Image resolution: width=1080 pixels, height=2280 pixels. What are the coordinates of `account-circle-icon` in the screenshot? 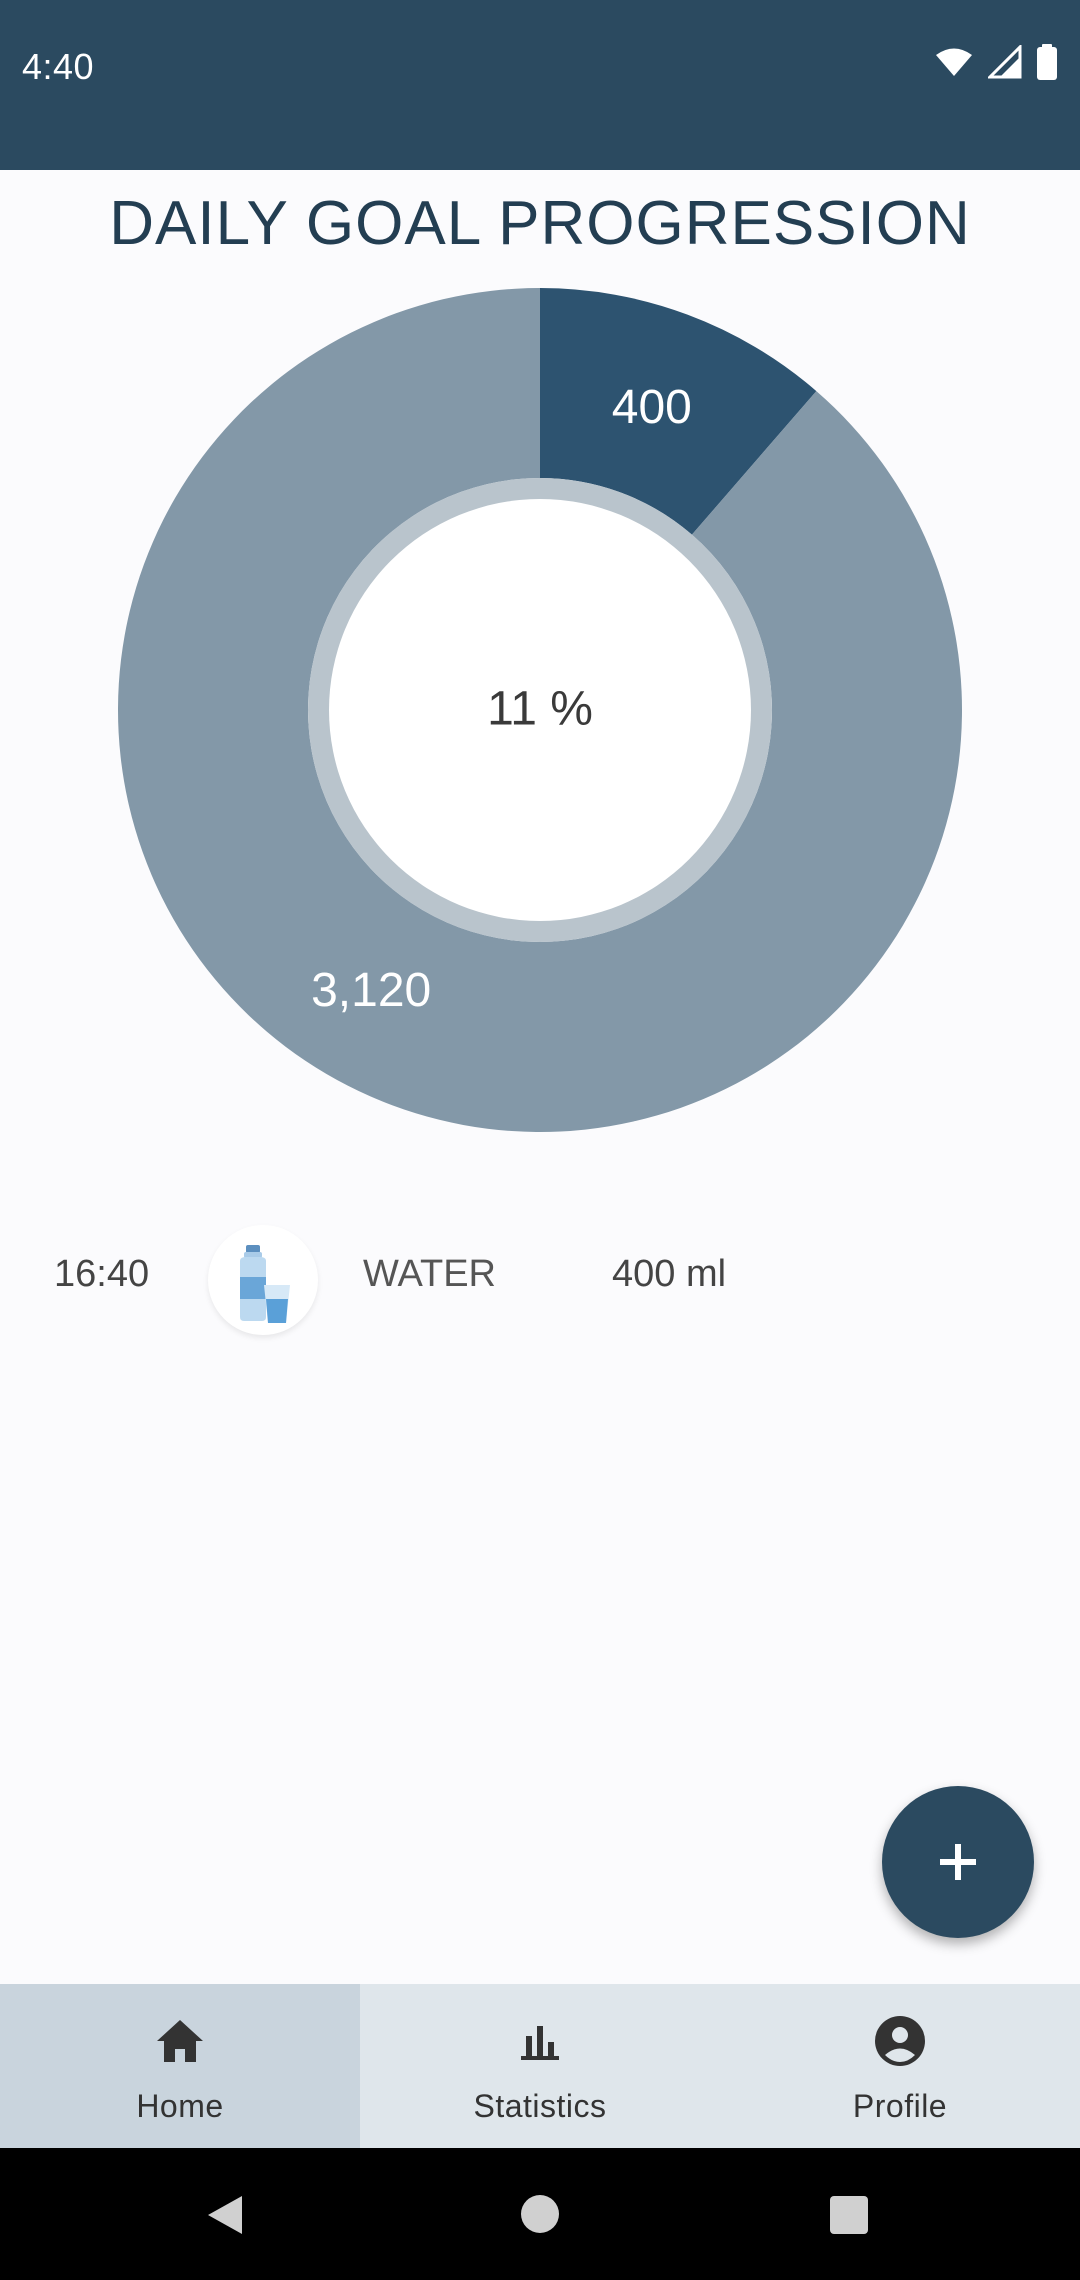 It's located at (900, 2041).